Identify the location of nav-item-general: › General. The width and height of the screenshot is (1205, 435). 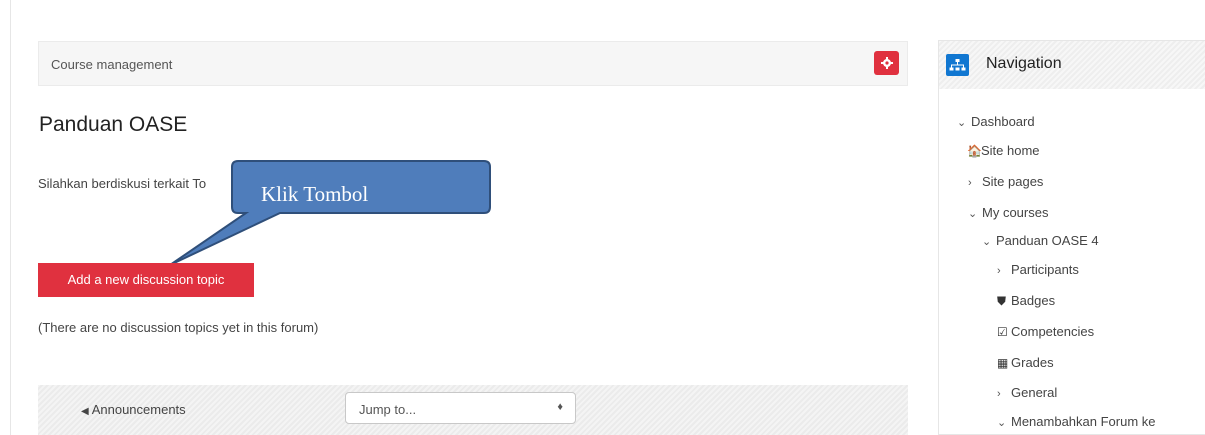
(1027, 392).